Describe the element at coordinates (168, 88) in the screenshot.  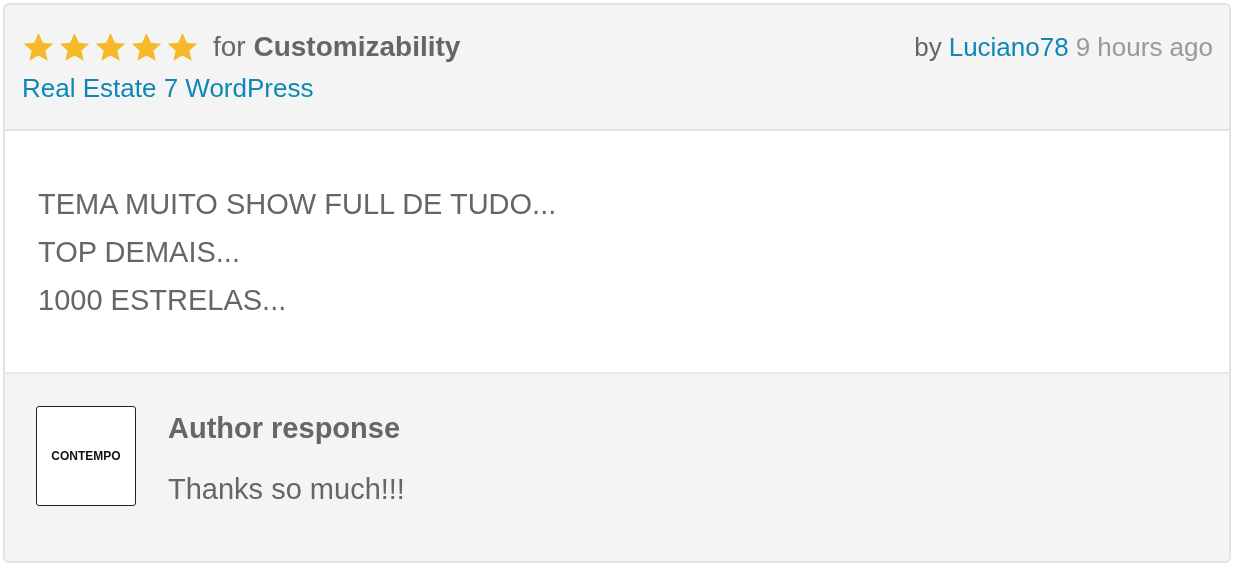
I see `product-link: Real Estate 7 WordPress` at that location.